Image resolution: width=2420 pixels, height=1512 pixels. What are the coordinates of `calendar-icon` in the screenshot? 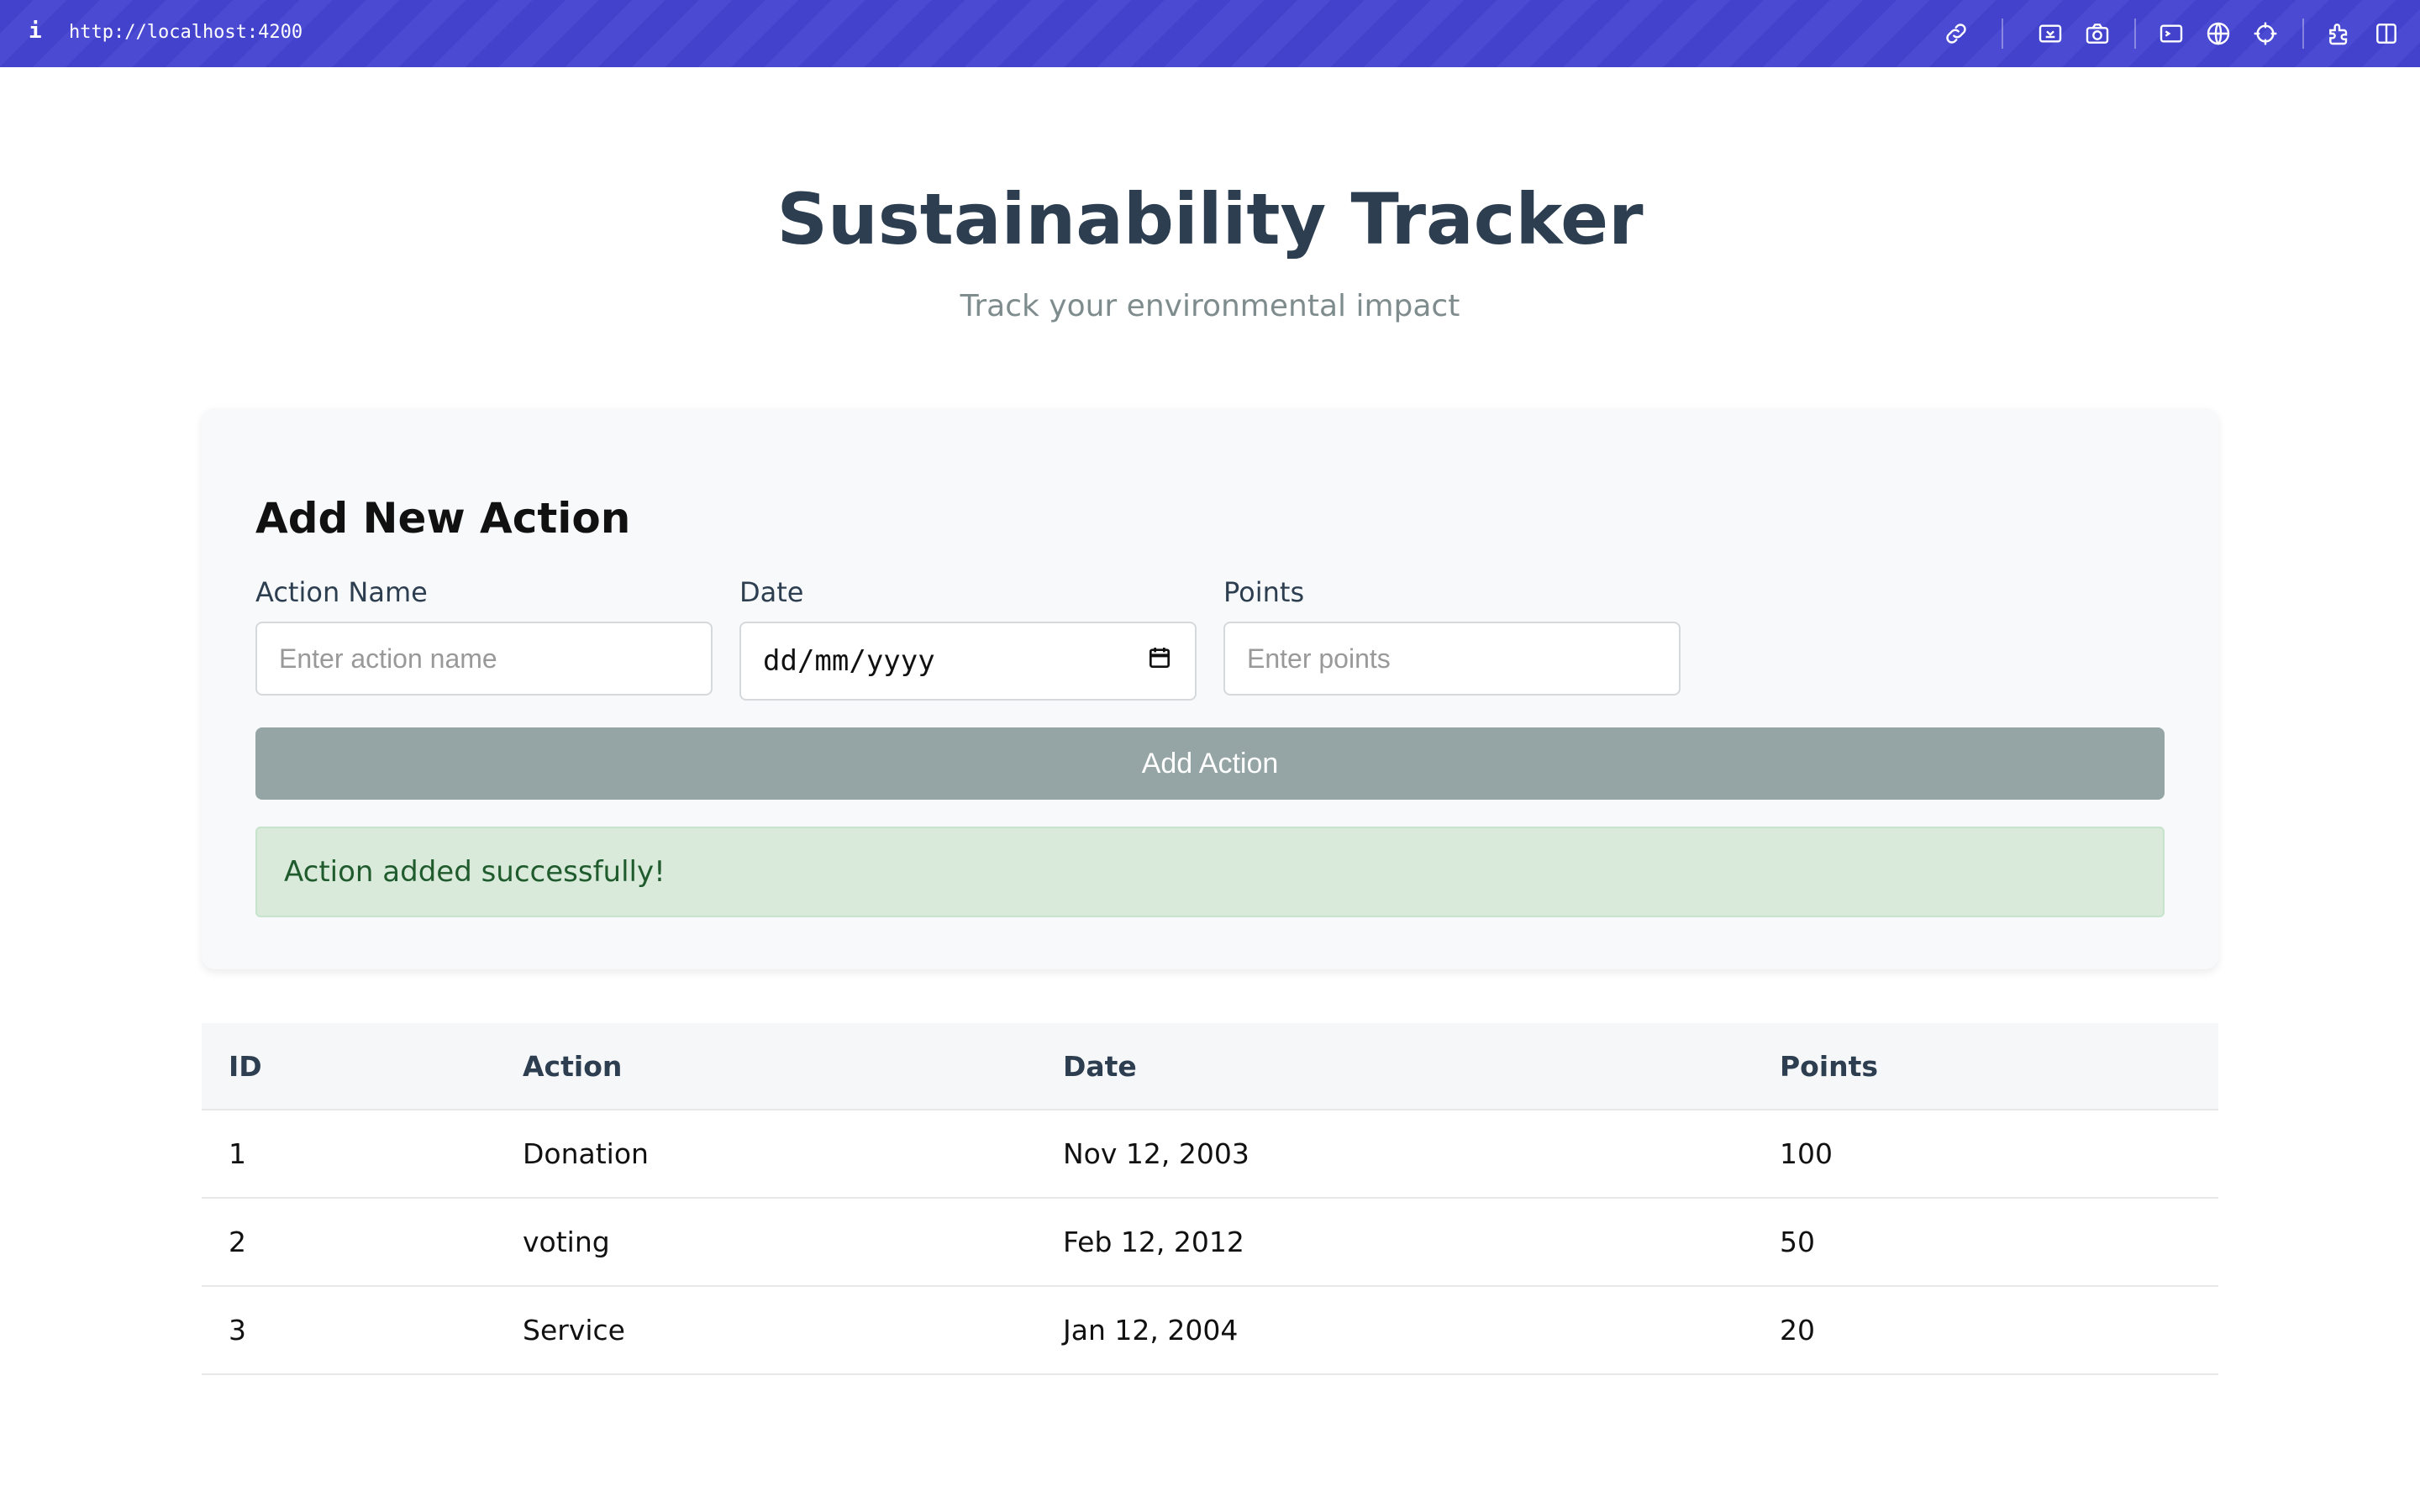 It's located at (1159, 661).